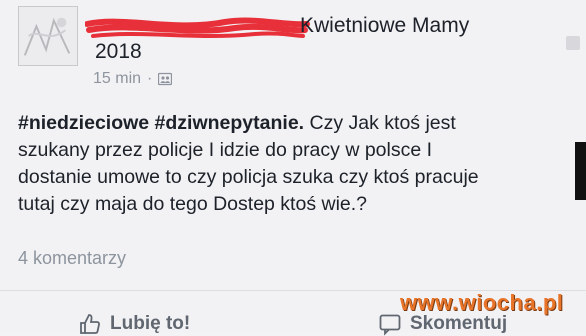 The width and height of the screenshot is (586, 336). What do you see at coordinates (72, 258) in the screenshot?
I see `comments-count: 4 komentarzy` at bounding box center [72, 258].